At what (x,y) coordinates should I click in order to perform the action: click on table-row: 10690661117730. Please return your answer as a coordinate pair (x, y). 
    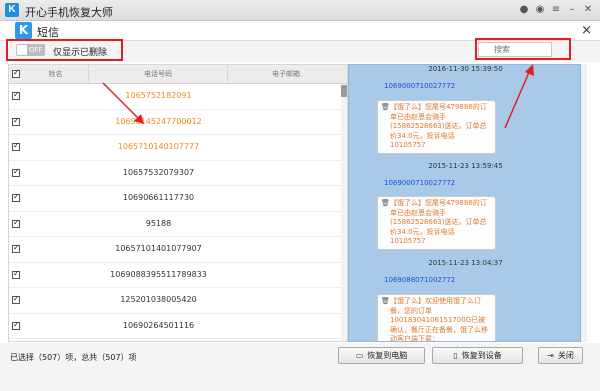
    Looking at the image, I should click on (178, 199).